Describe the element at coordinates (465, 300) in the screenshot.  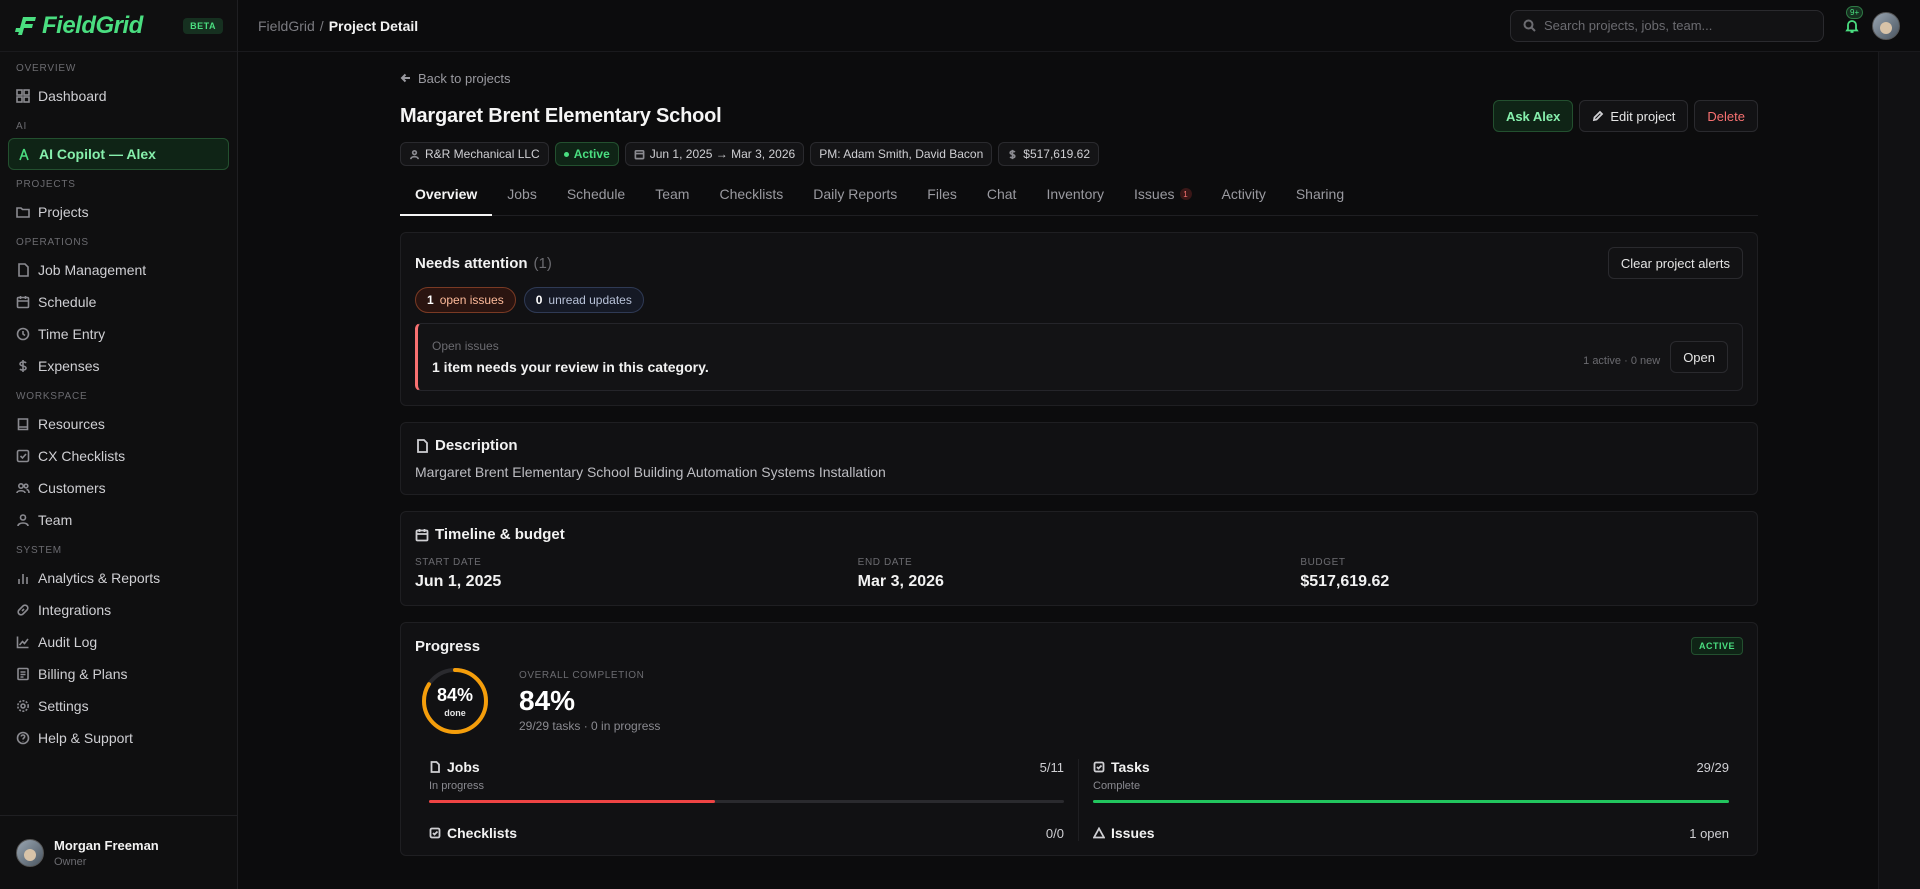
I see `open-issues-pill: 1 open issues` at that location.